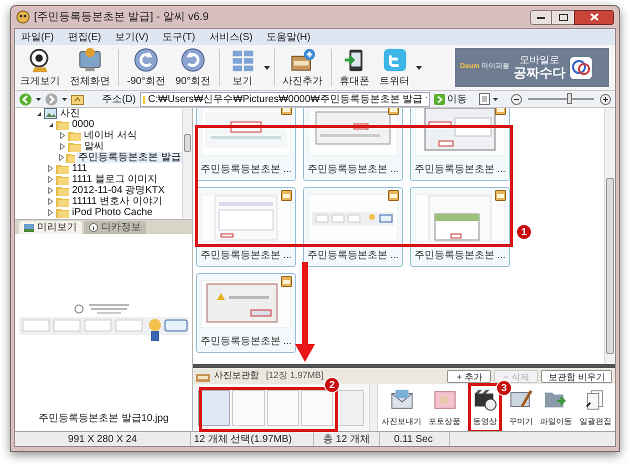 Image resolution: width=630 pixels, height=468 pixels. Describe the element at coordinates (119, 99) in the screenshot. I see `address-label: 주소(D)` at that location.